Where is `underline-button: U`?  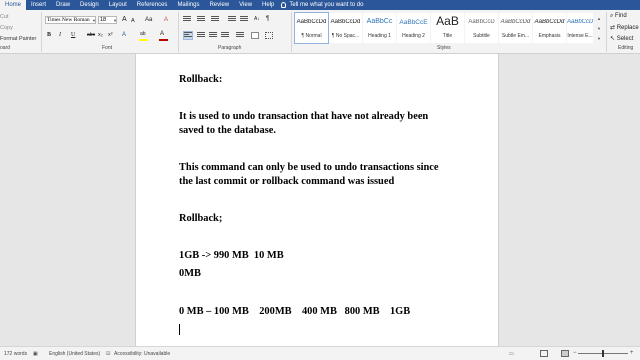 underline-button: U is located at coordinates (73, 35).